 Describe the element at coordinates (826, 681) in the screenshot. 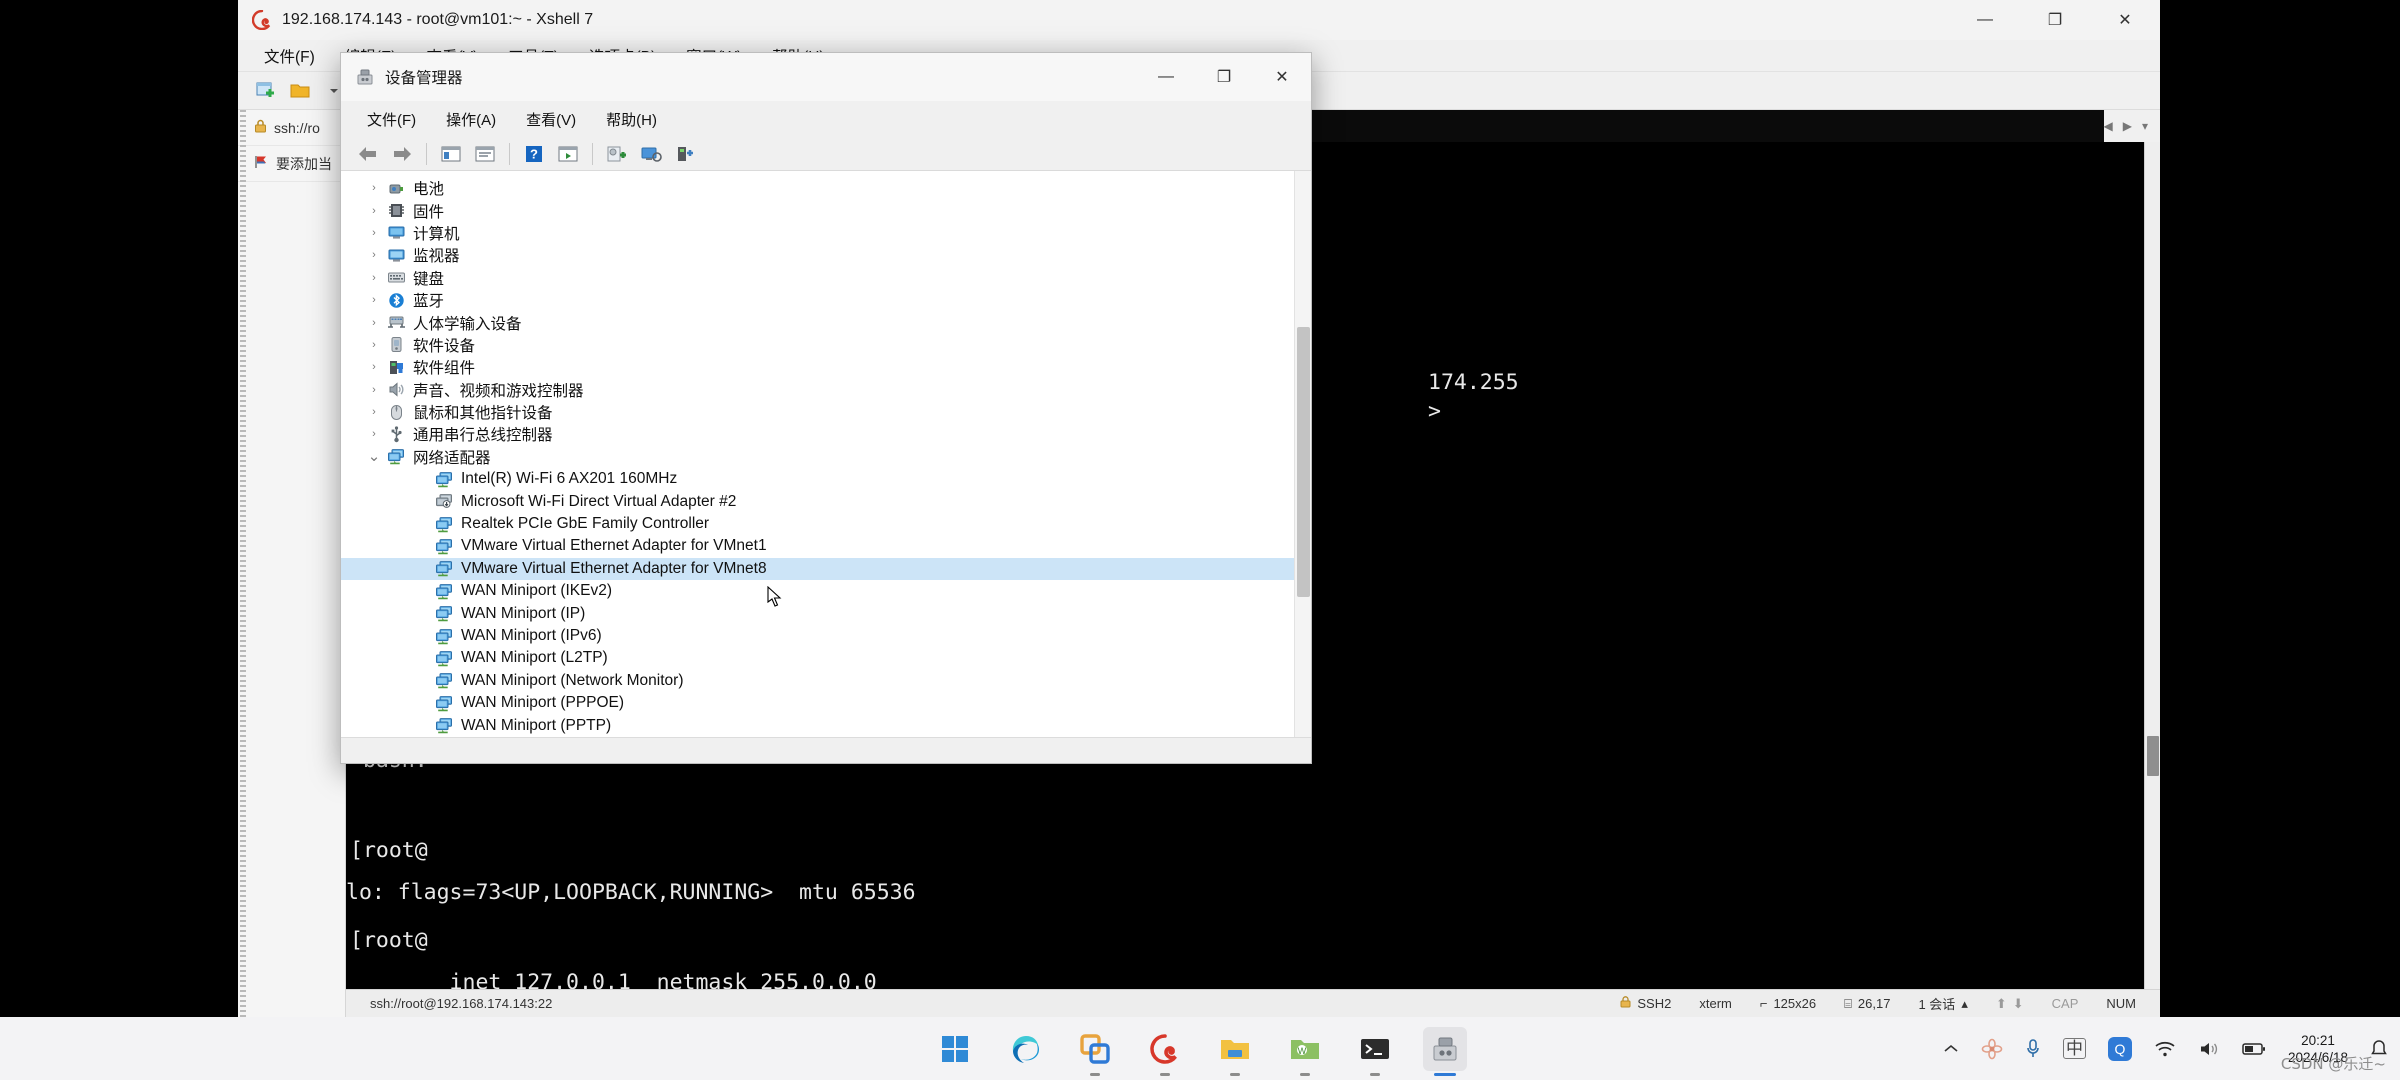

I see `device-item-row: WAN Miniport (Network Monitor)` at that location.